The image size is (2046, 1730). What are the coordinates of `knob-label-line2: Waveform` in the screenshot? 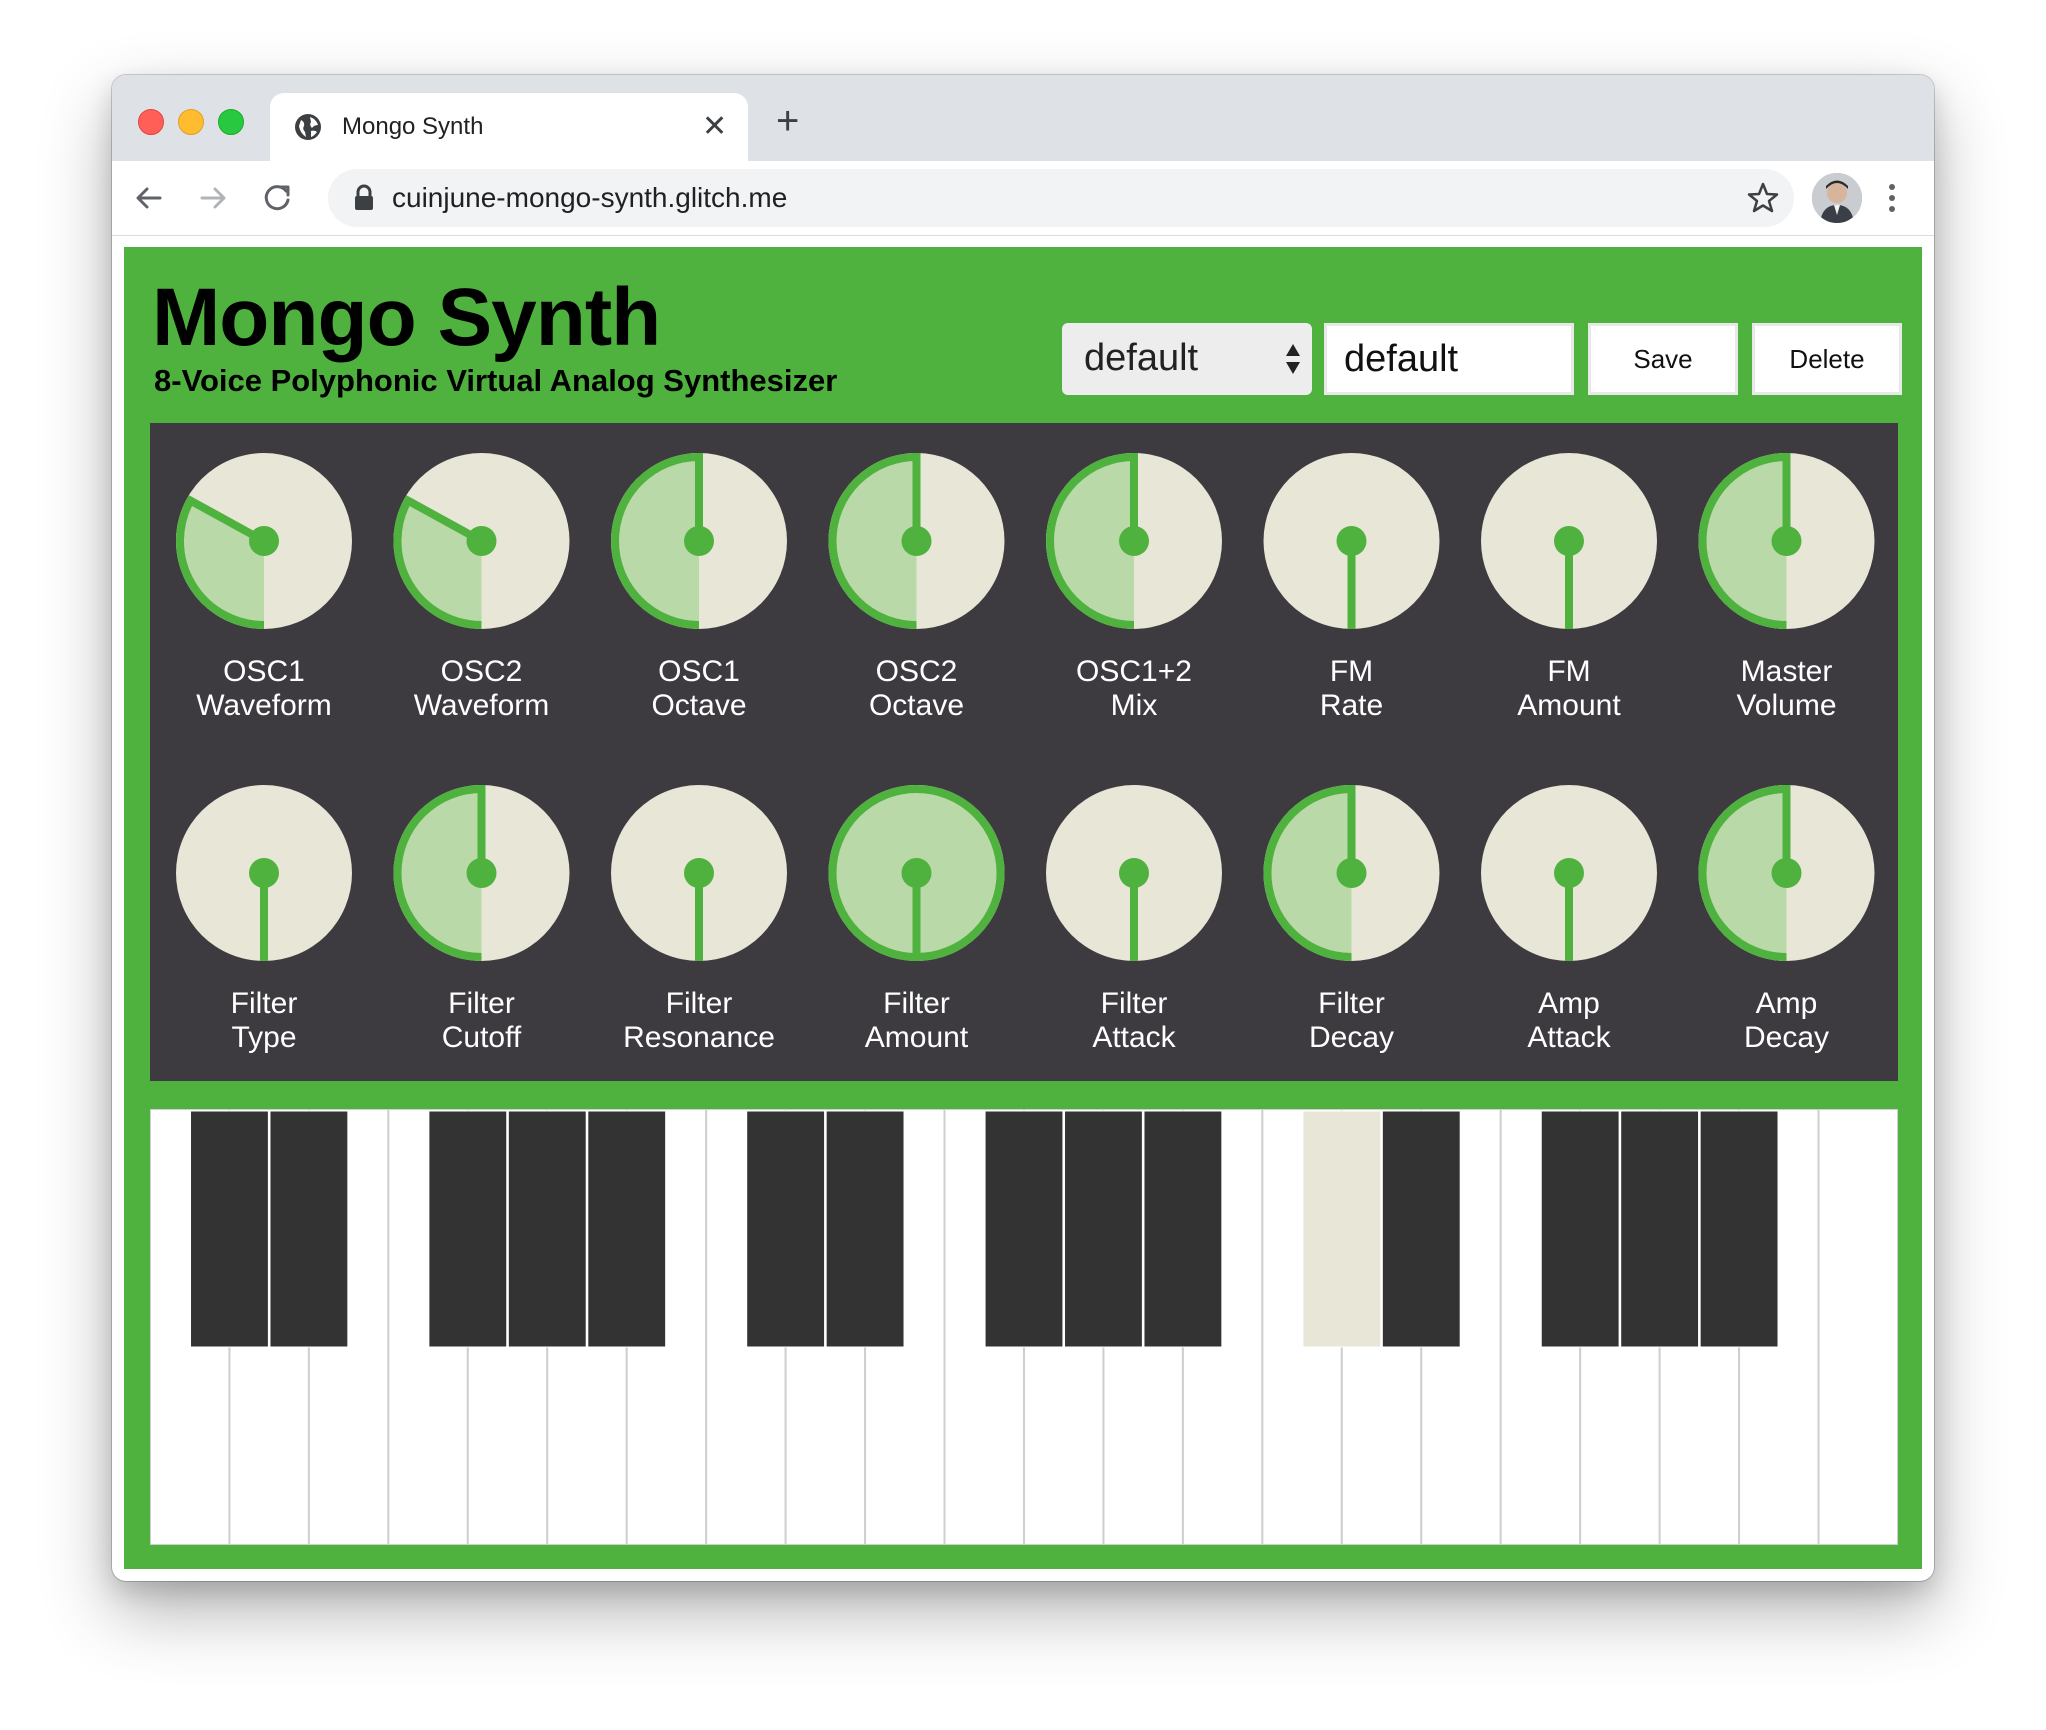 It's located at (481, 705).